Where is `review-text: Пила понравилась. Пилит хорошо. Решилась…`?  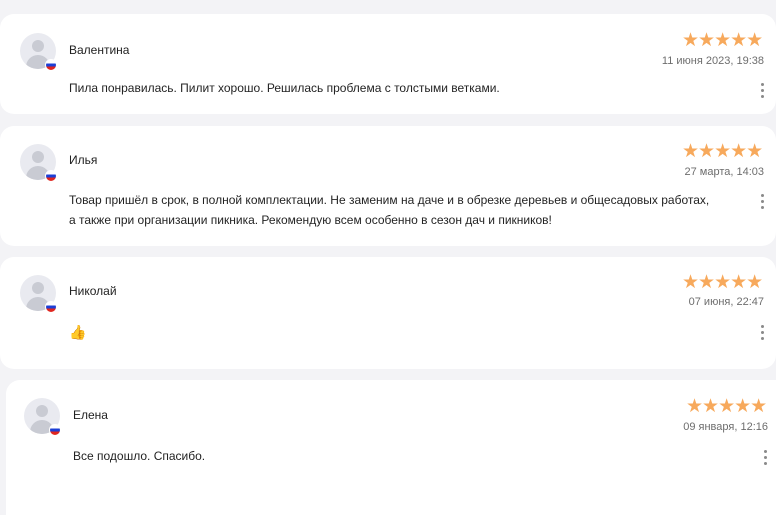 review-text: Пила понравилась. Пилит хорошо. Решилась… is located at coordinates (284, 88).